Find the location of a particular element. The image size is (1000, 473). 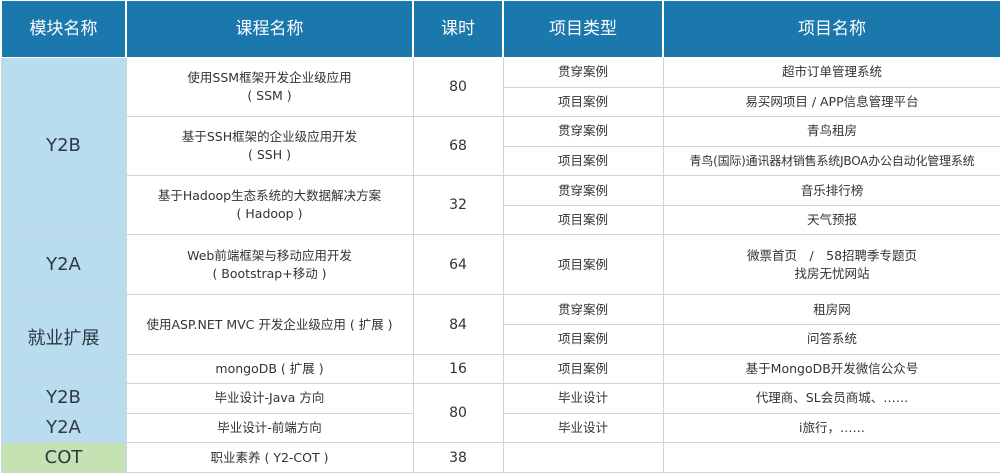

project-name: 天气预报 is located at coordinates (831, 220).